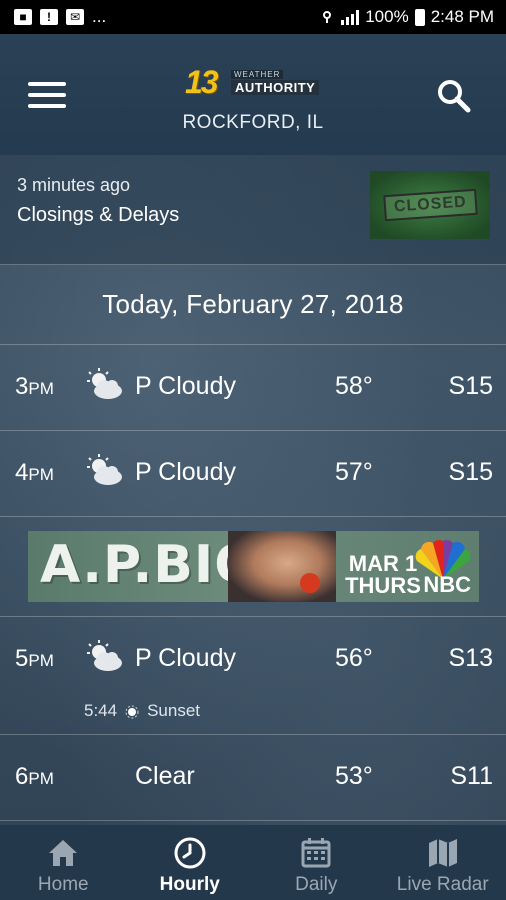 The height and width of the screenshot is (900, 506). Describe the element at coordinates (447, 584) in the screenshot. I see `ad-network: NBC` at that location.